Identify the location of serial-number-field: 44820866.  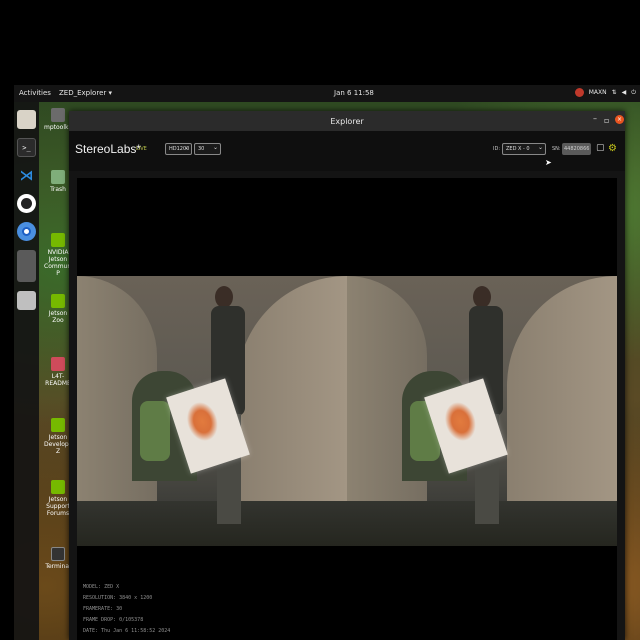
(576, 149).